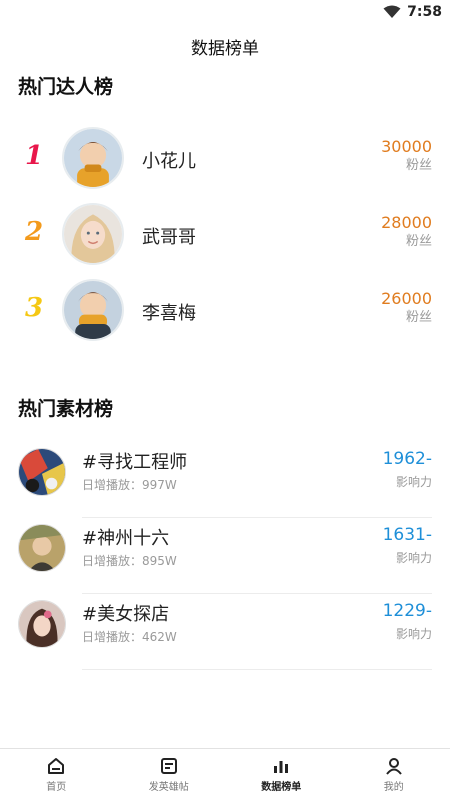 The image size is (450, 800). What do you see at coordinates (407, 470) in the screenshot?
I see `material-stat: 1962- 影响力` at bounding box center [407, 470].